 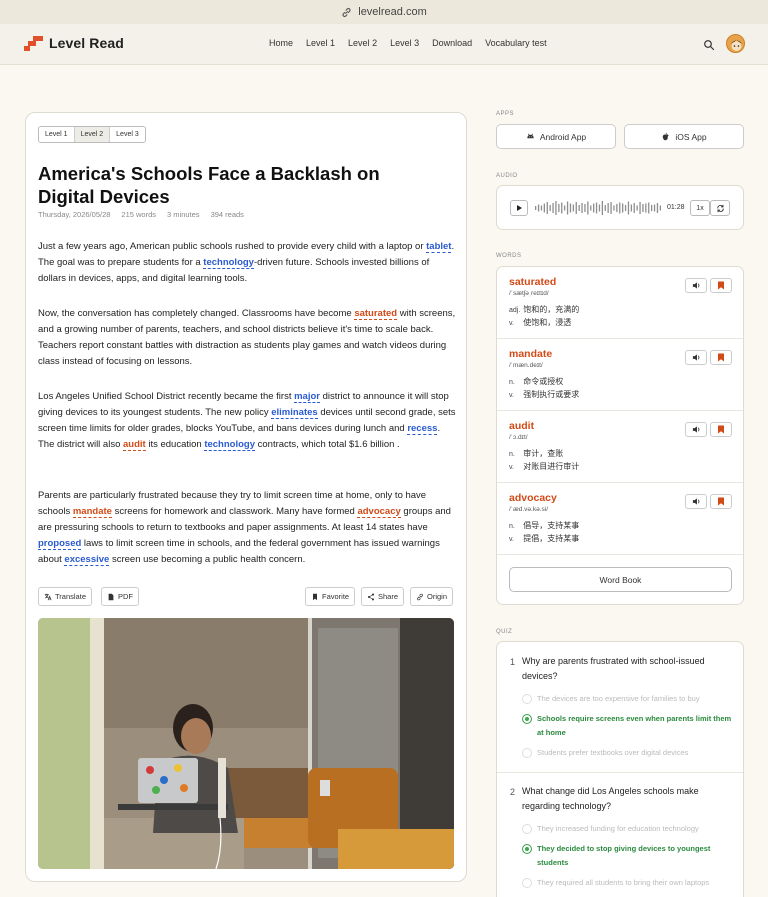 What do you see at coordinates (294, 413) in the screenshot?
I see `vocab-word-link: eliminates` at bounding box center [294, 413].